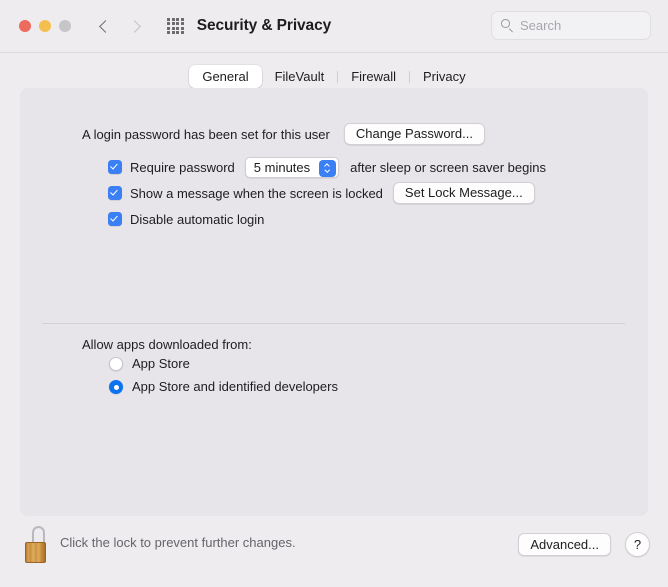  What do you see at coordinates (541, 25) in the screenshot?
I see `search-placeholder: Search` at bounding box center [541, 25].